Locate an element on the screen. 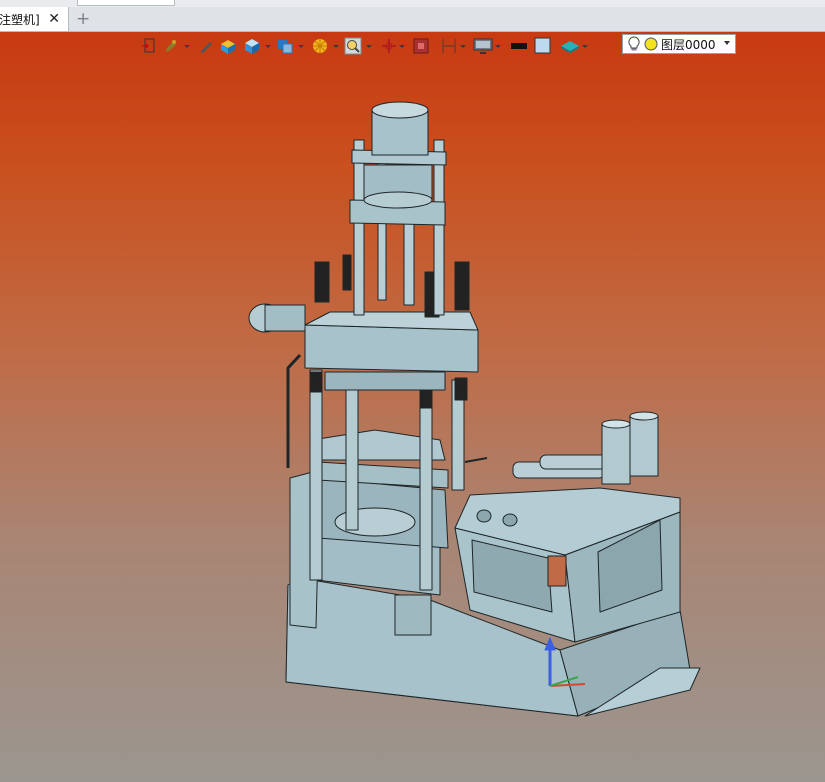 Image resolution: width=825 pixels, height=782 pixels. document-tab: 注塑机] ✕ is located at coordinates (34, 19).